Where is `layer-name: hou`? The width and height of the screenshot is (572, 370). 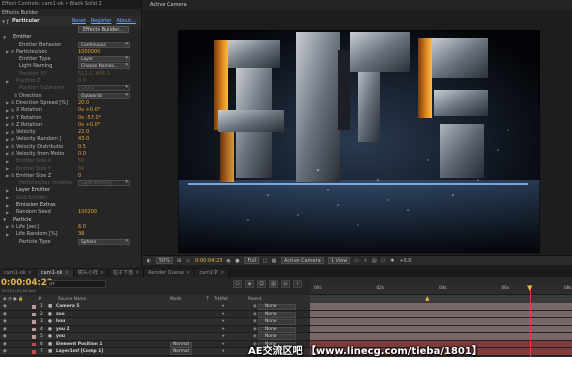
layer-name: hou is located at coordinates (60, 322).